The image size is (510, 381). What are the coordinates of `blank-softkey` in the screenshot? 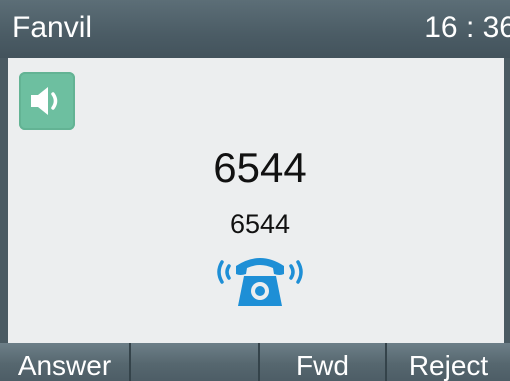 It's located at (195, 362).